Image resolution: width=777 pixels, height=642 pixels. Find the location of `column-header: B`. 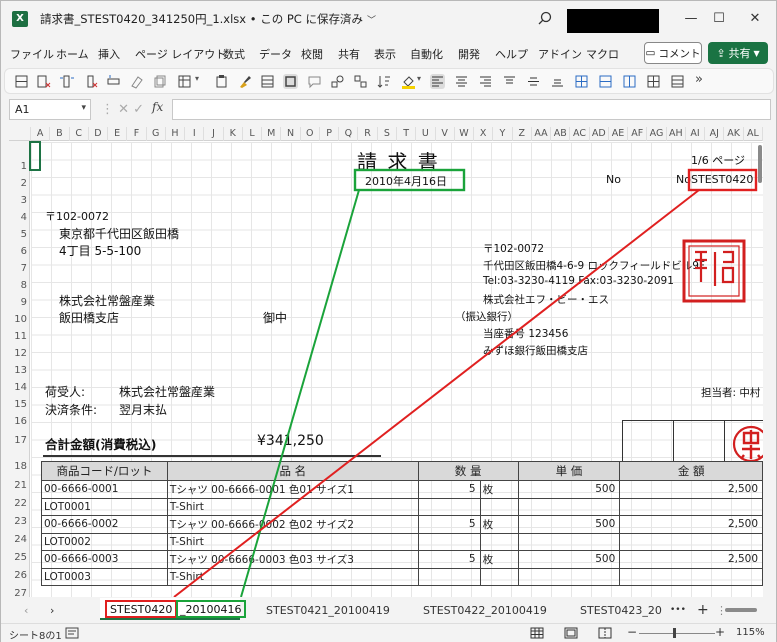

column-header: B is located at coordinates (60, 134).